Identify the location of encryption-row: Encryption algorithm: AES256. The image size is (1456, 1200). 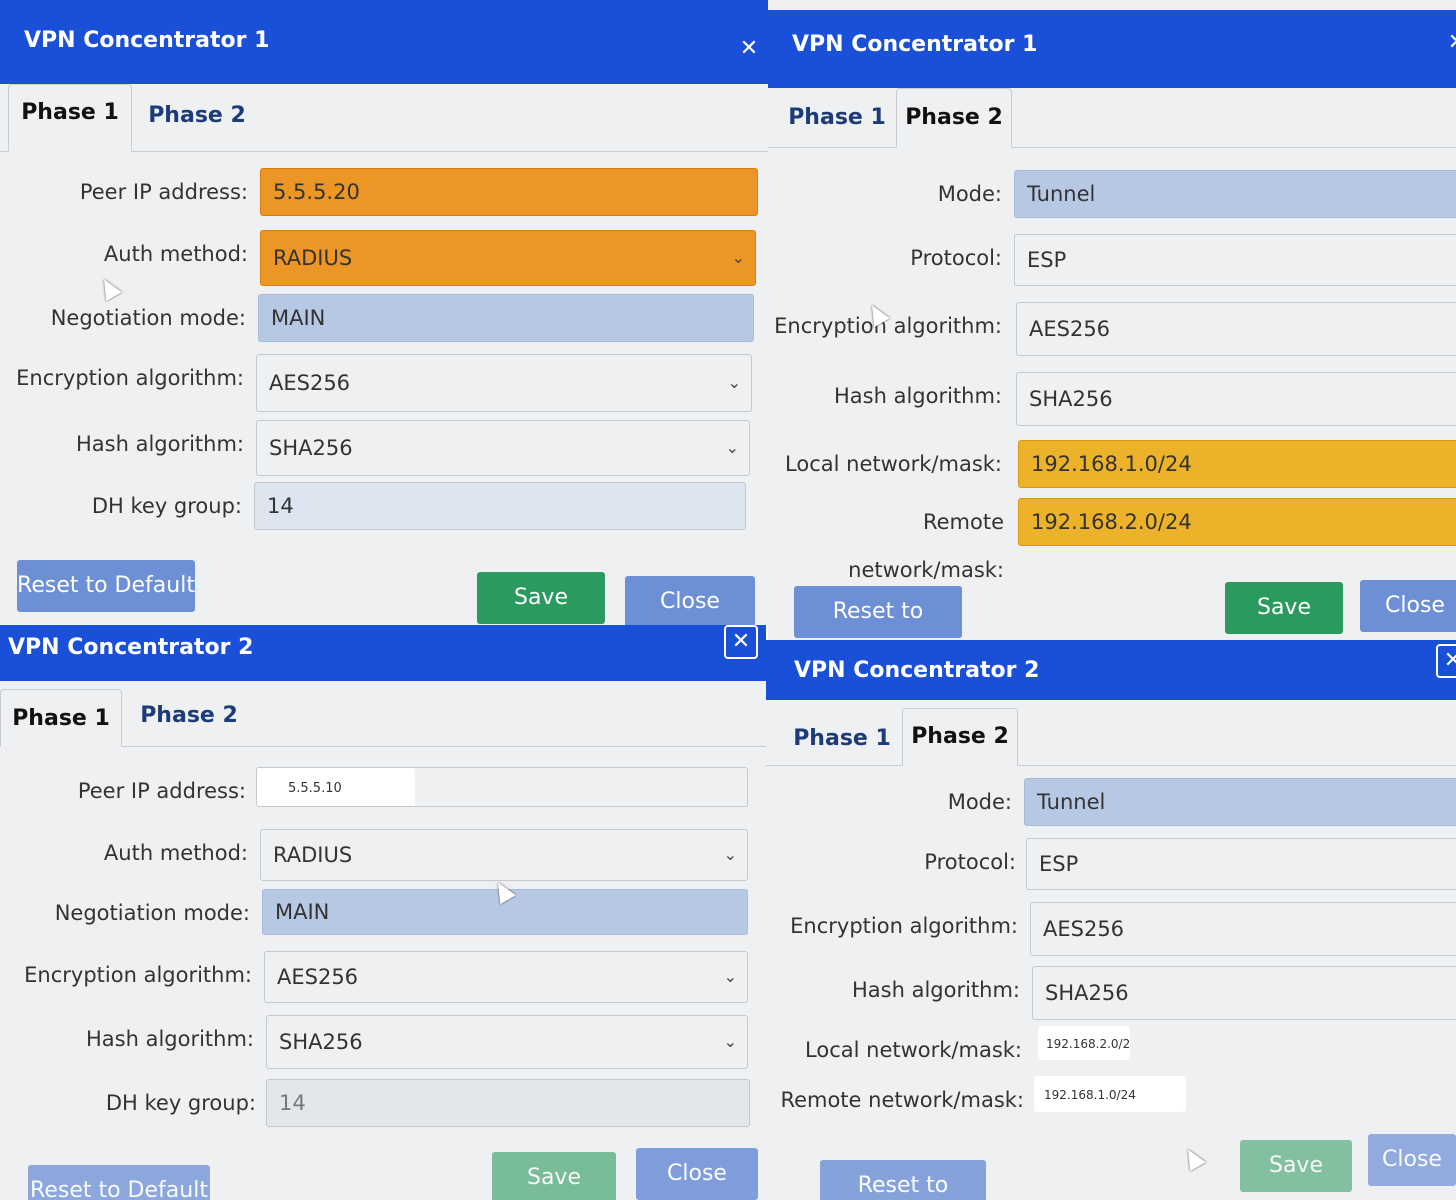
(1111, 930).